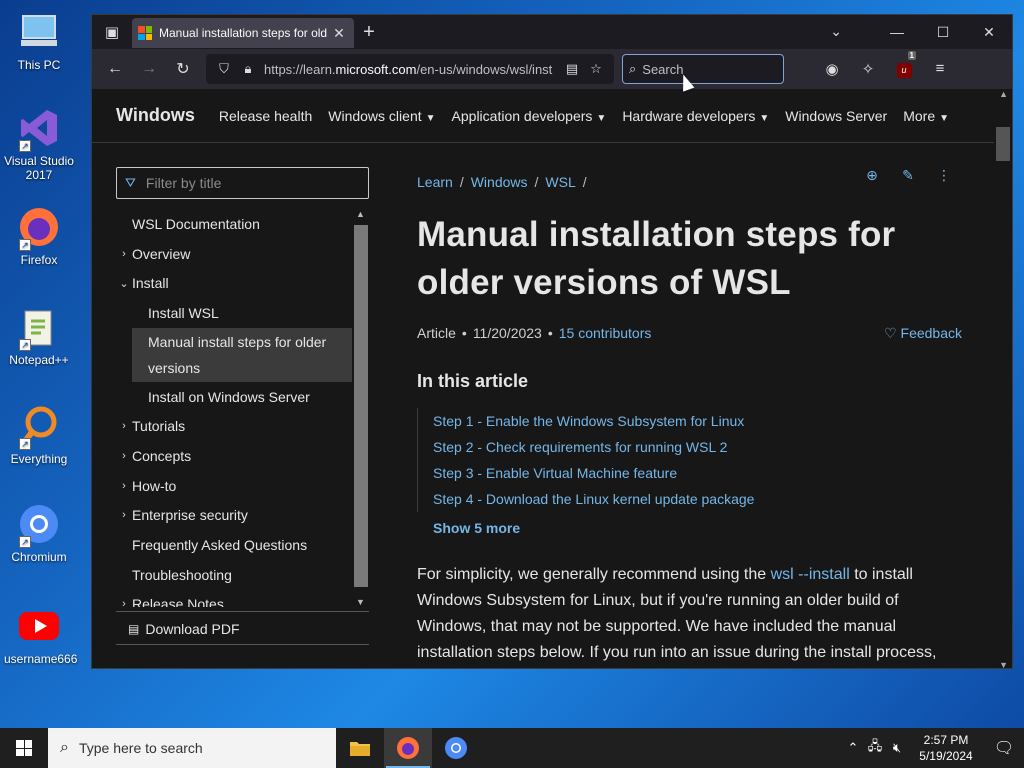 The height and width of the screenshot is (768, 1024). What do you see at coordinates (265, 116) in the screenshot?
I see `nav-release-health: Release health` at bounding box center [265, 116].